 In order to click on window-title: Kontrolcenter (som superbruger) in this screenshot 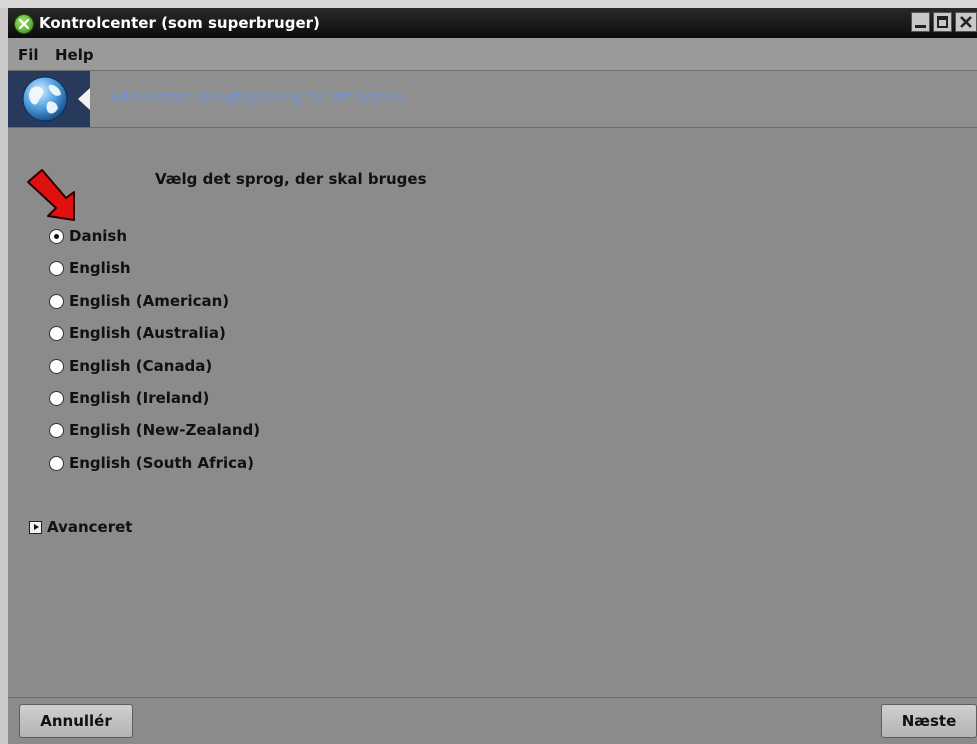, I will do `click(179, 23)`.